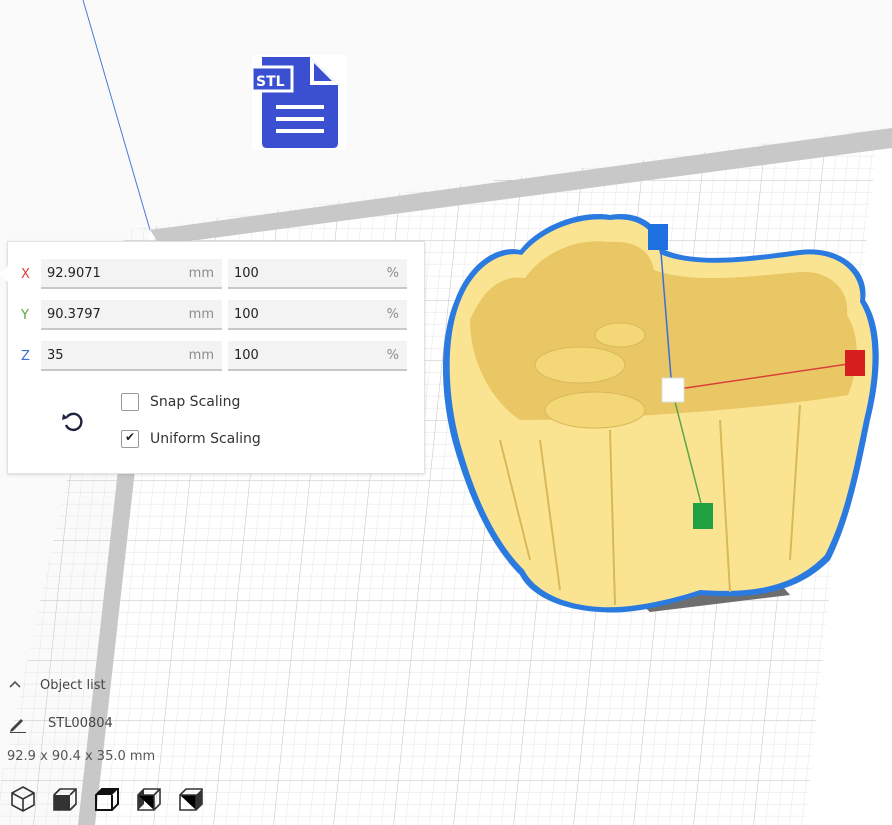 The width and height of the screenshot is (892, 825). What do you see at coordinates (131, 274) in the screenshot?
I see `size-input-x: 92.9071 mm` at bounding box center [131, 274].